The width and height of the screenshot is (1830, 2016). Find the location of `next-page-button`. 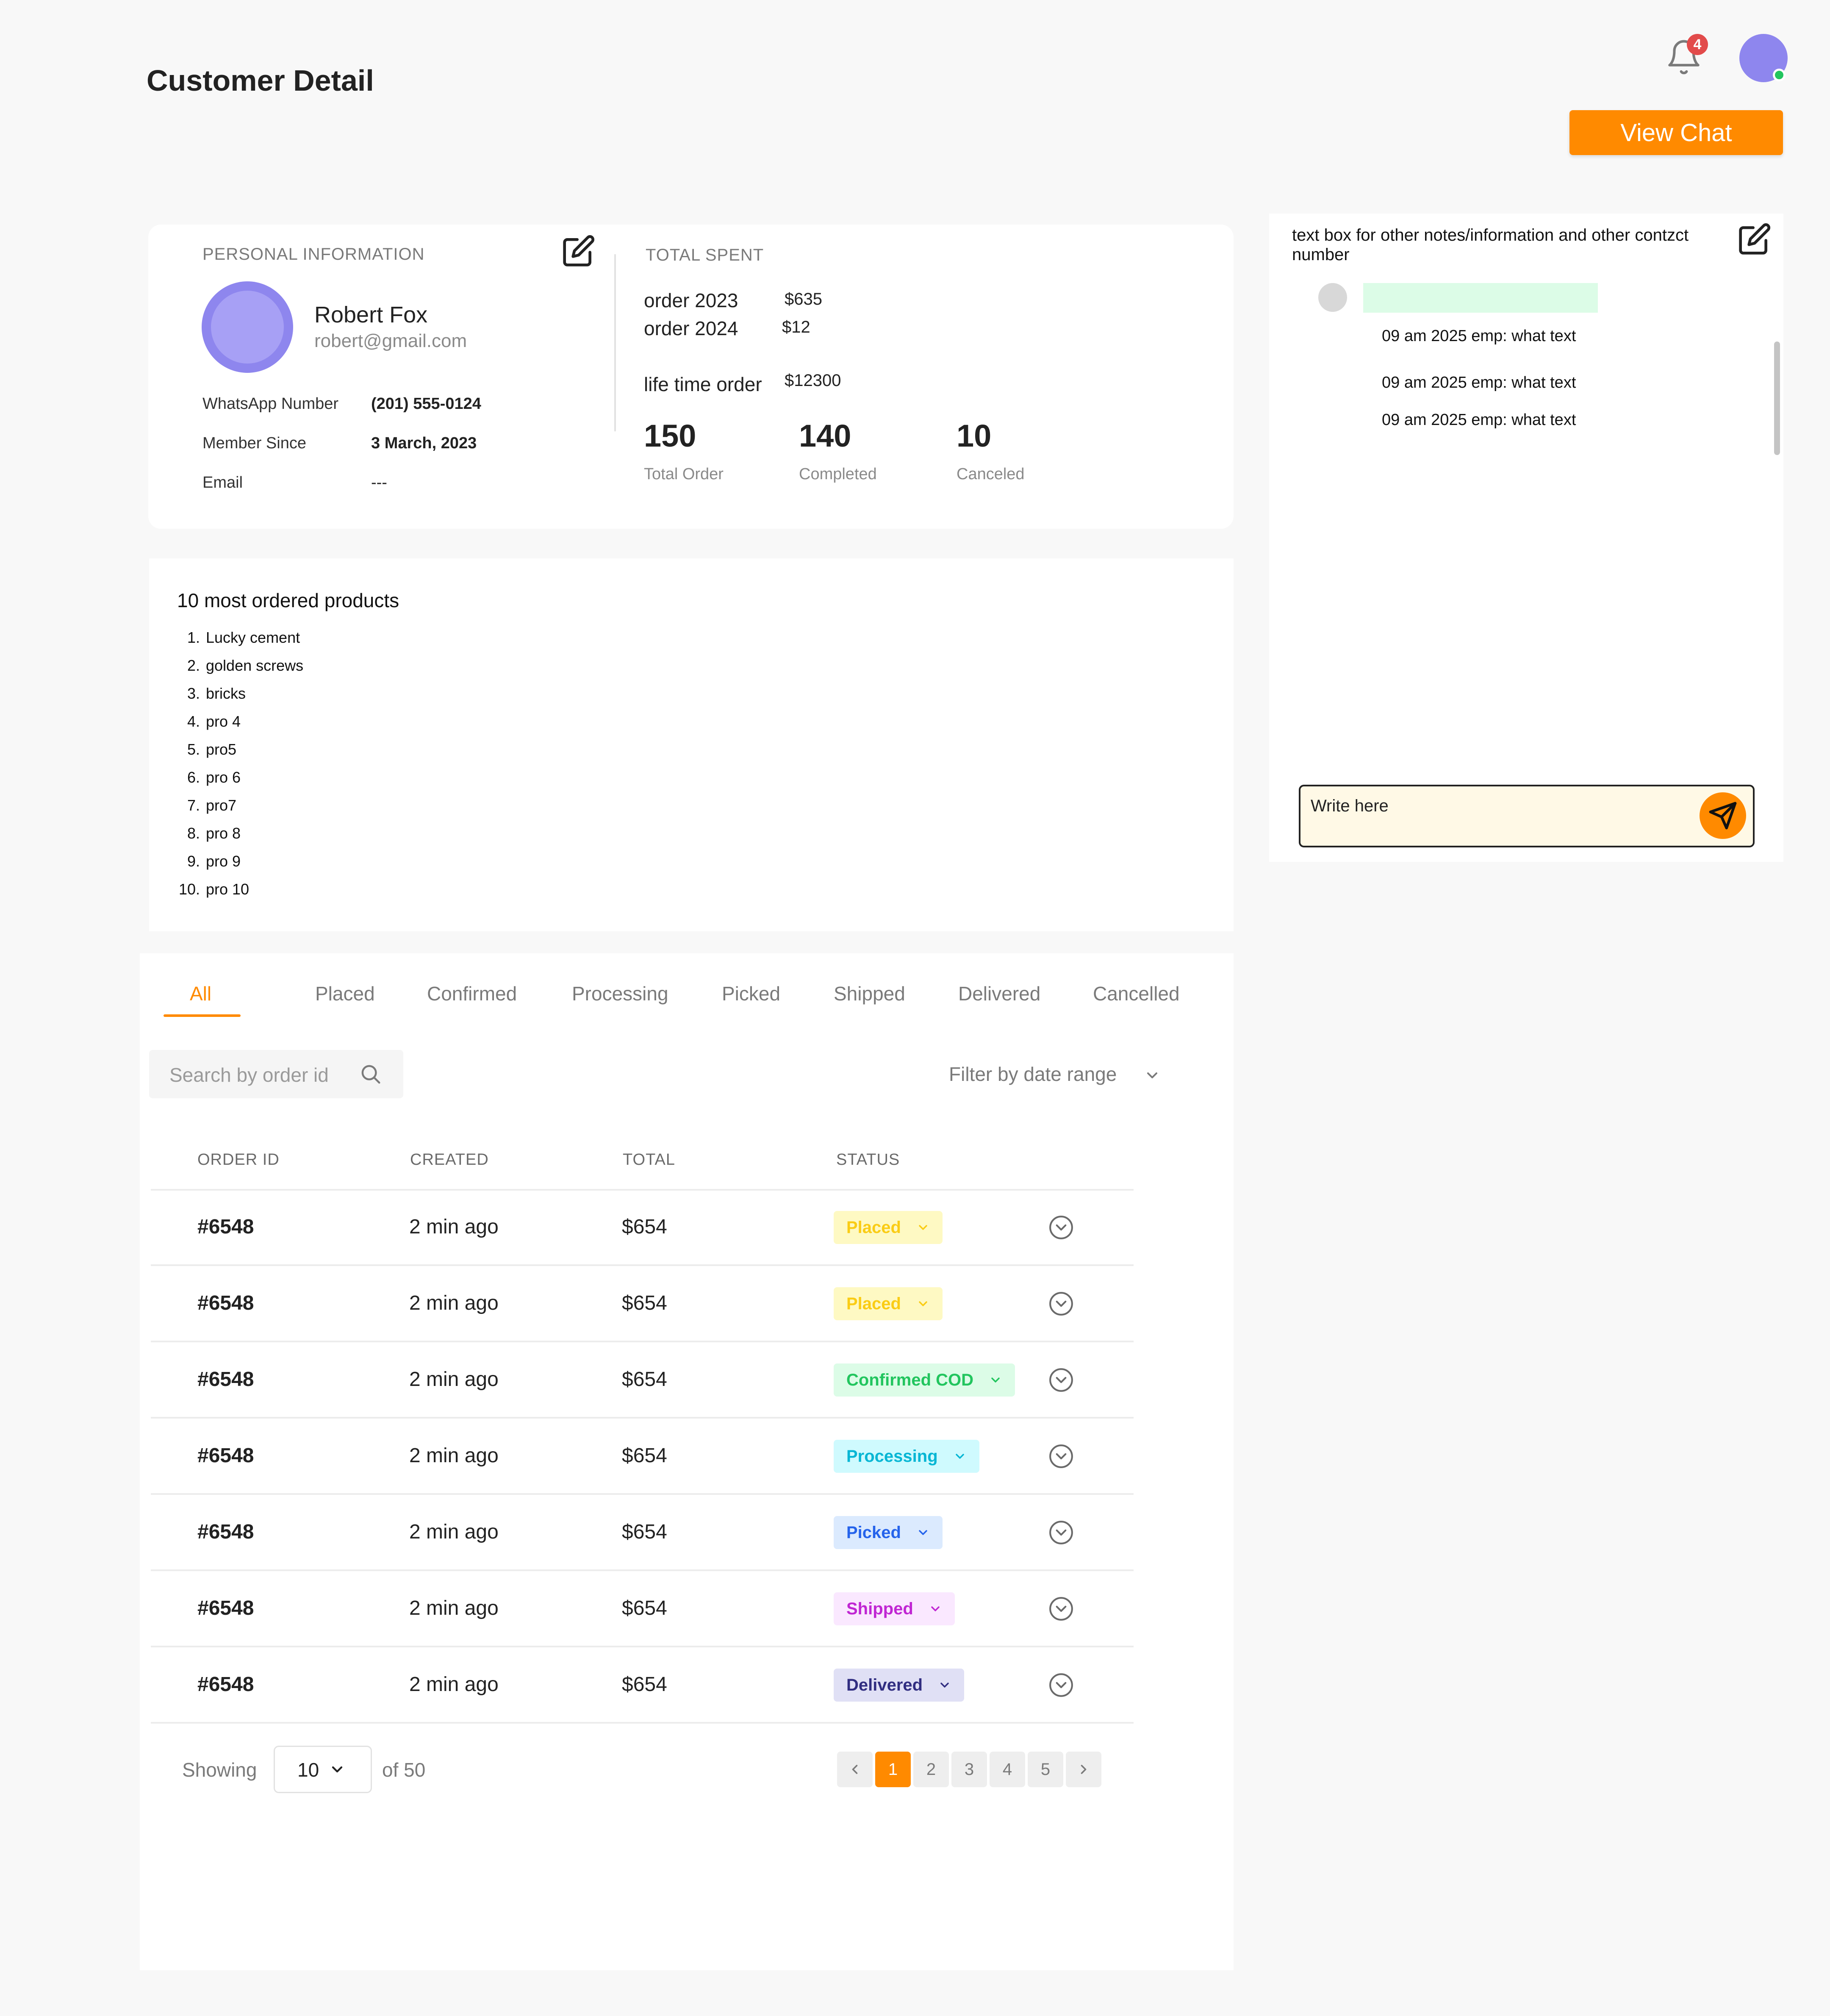

next-page-button is located at coordinates (1083, 1769).